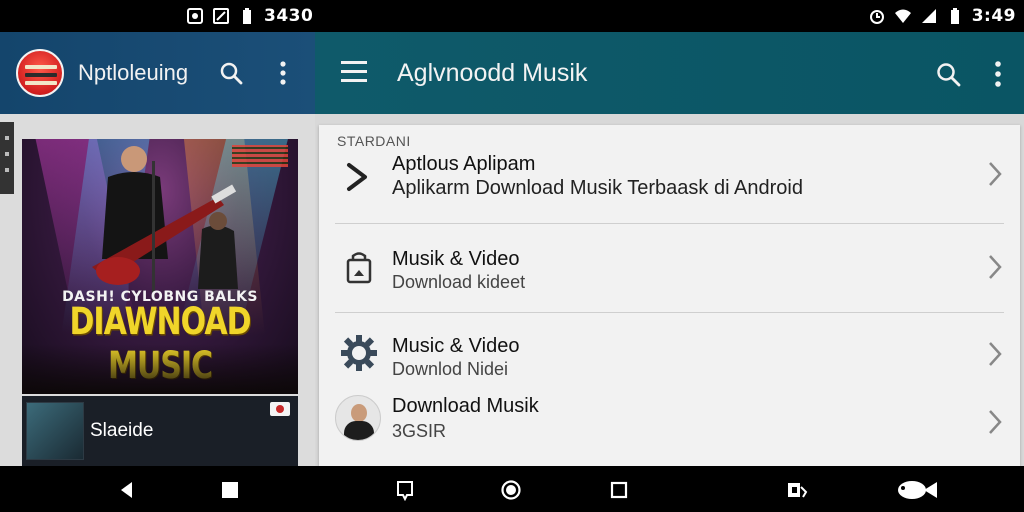  Describe the element at coordinates (160, 369) in the screenshot. I see `poster-floor` at that location.